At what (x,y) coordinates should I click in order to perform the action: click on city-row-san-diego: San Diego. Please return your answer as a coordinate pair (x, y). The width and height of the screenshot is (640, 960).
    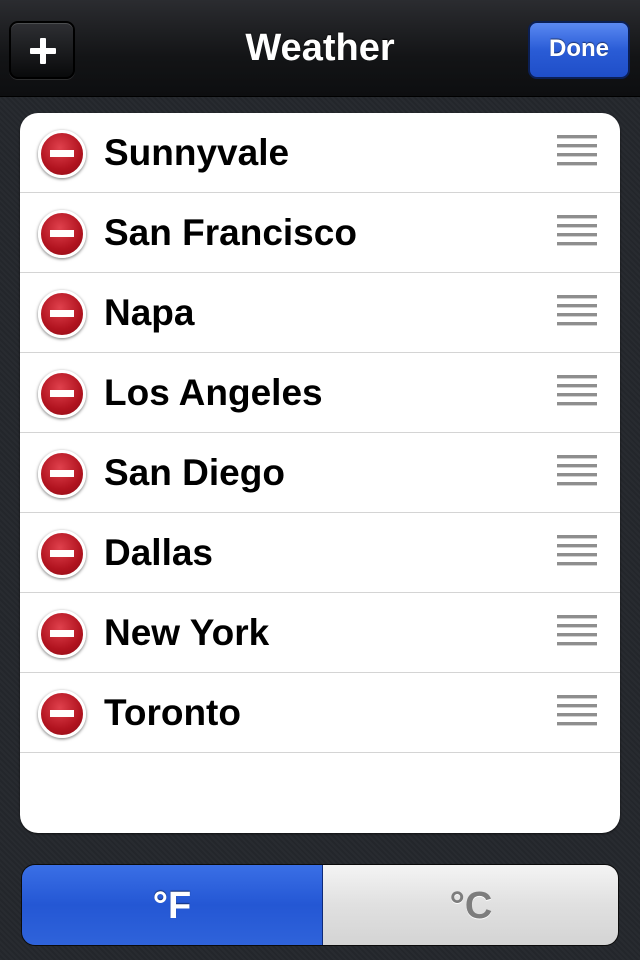
    Looking at the image, I should click on (320, 473).